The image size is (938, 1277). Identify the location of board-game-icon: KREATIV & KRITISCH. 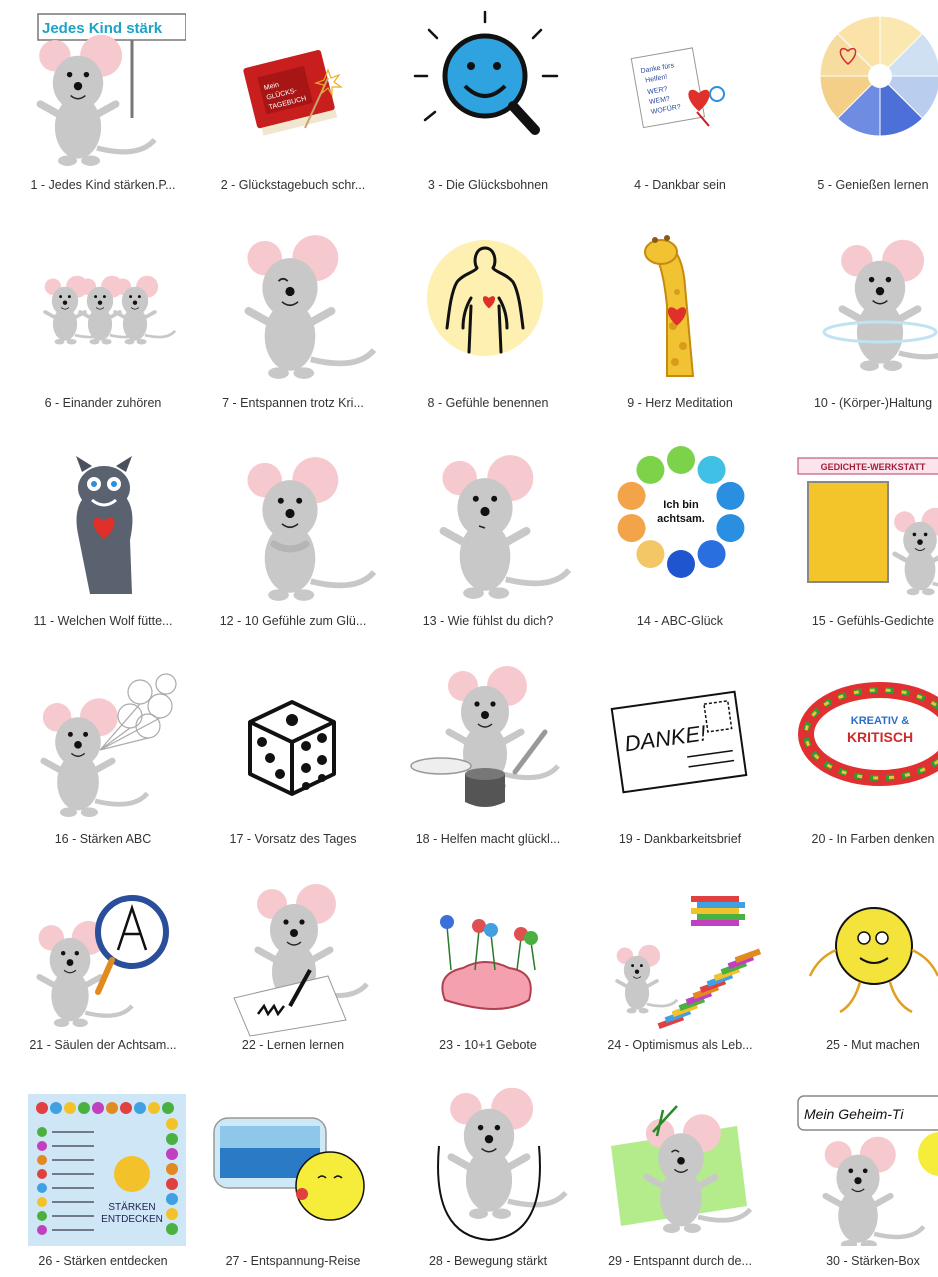
(864, 742).